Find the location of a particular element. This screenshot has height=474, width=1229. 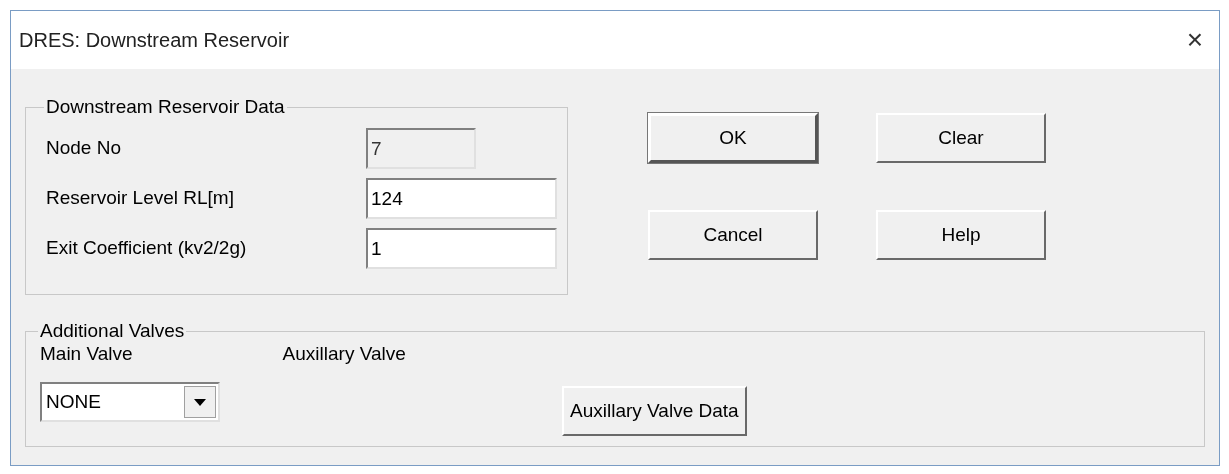

dialog-button: Clear is located at coordinates (961, 138).